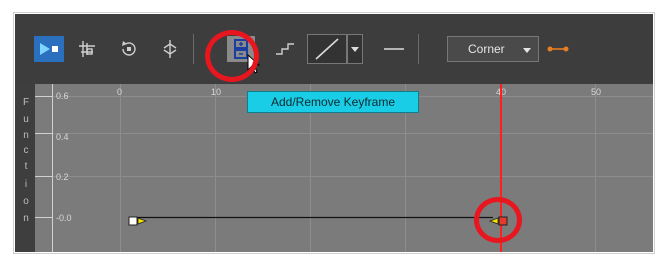 This screenshot has width=663, height=262. I want to click on keyframe-start, so click(138, 222).